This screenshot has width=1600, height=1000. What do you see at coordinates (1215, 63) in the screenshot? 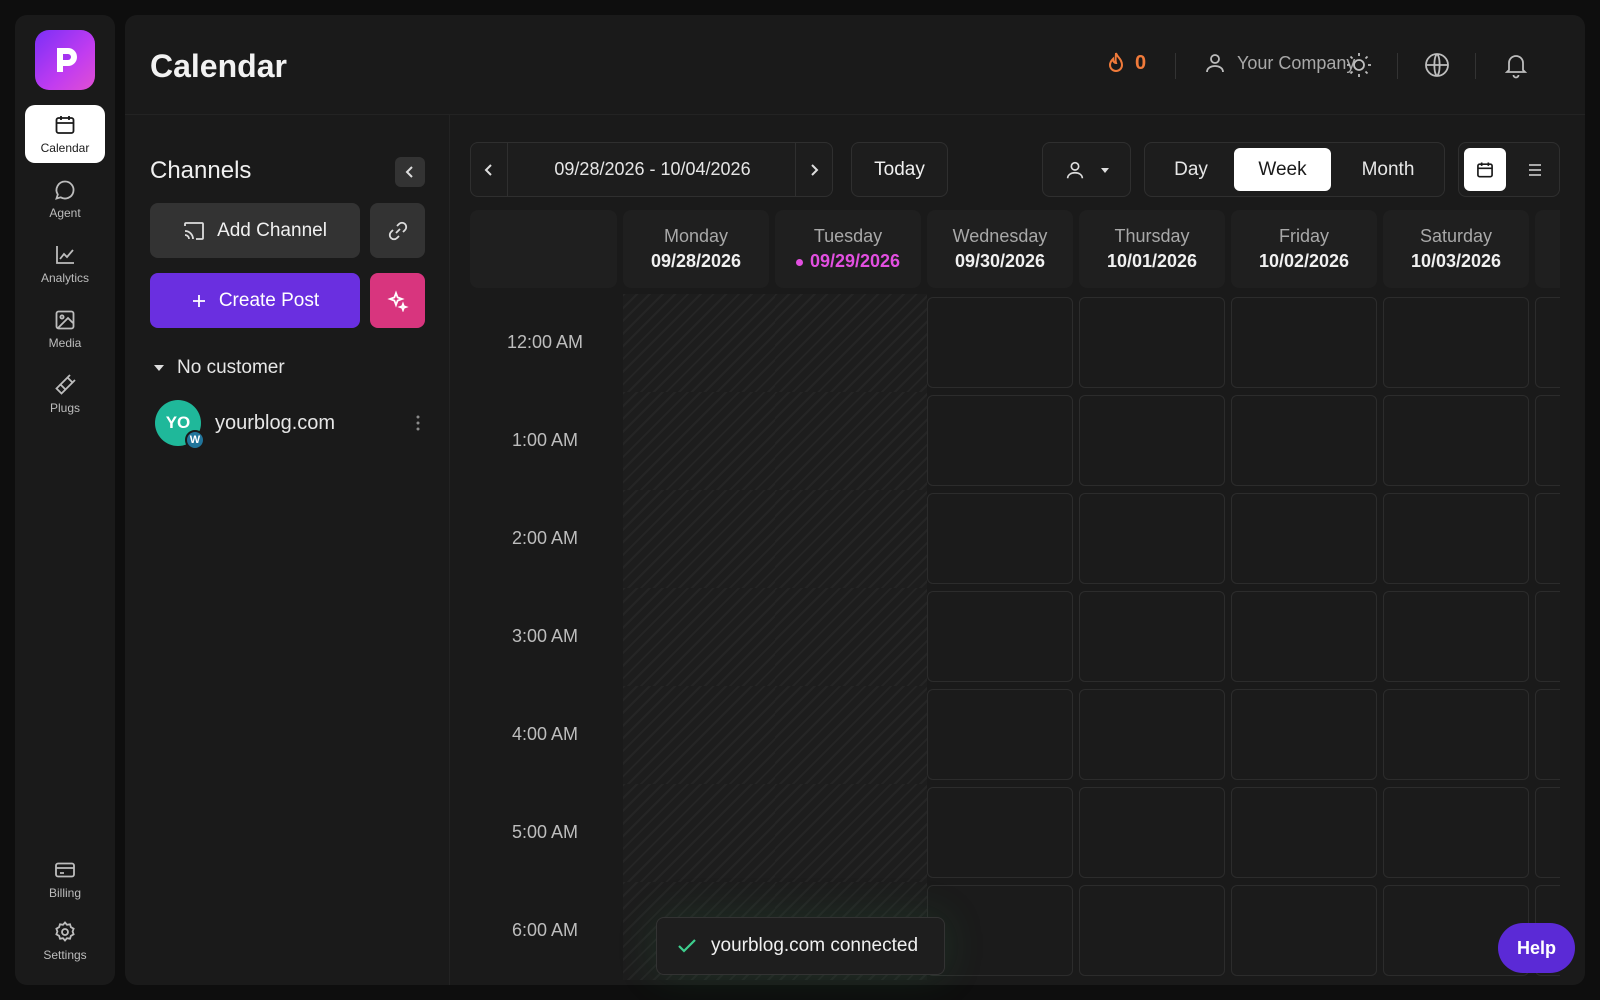
I see `user-icon` at bounding box center [1215, 63].